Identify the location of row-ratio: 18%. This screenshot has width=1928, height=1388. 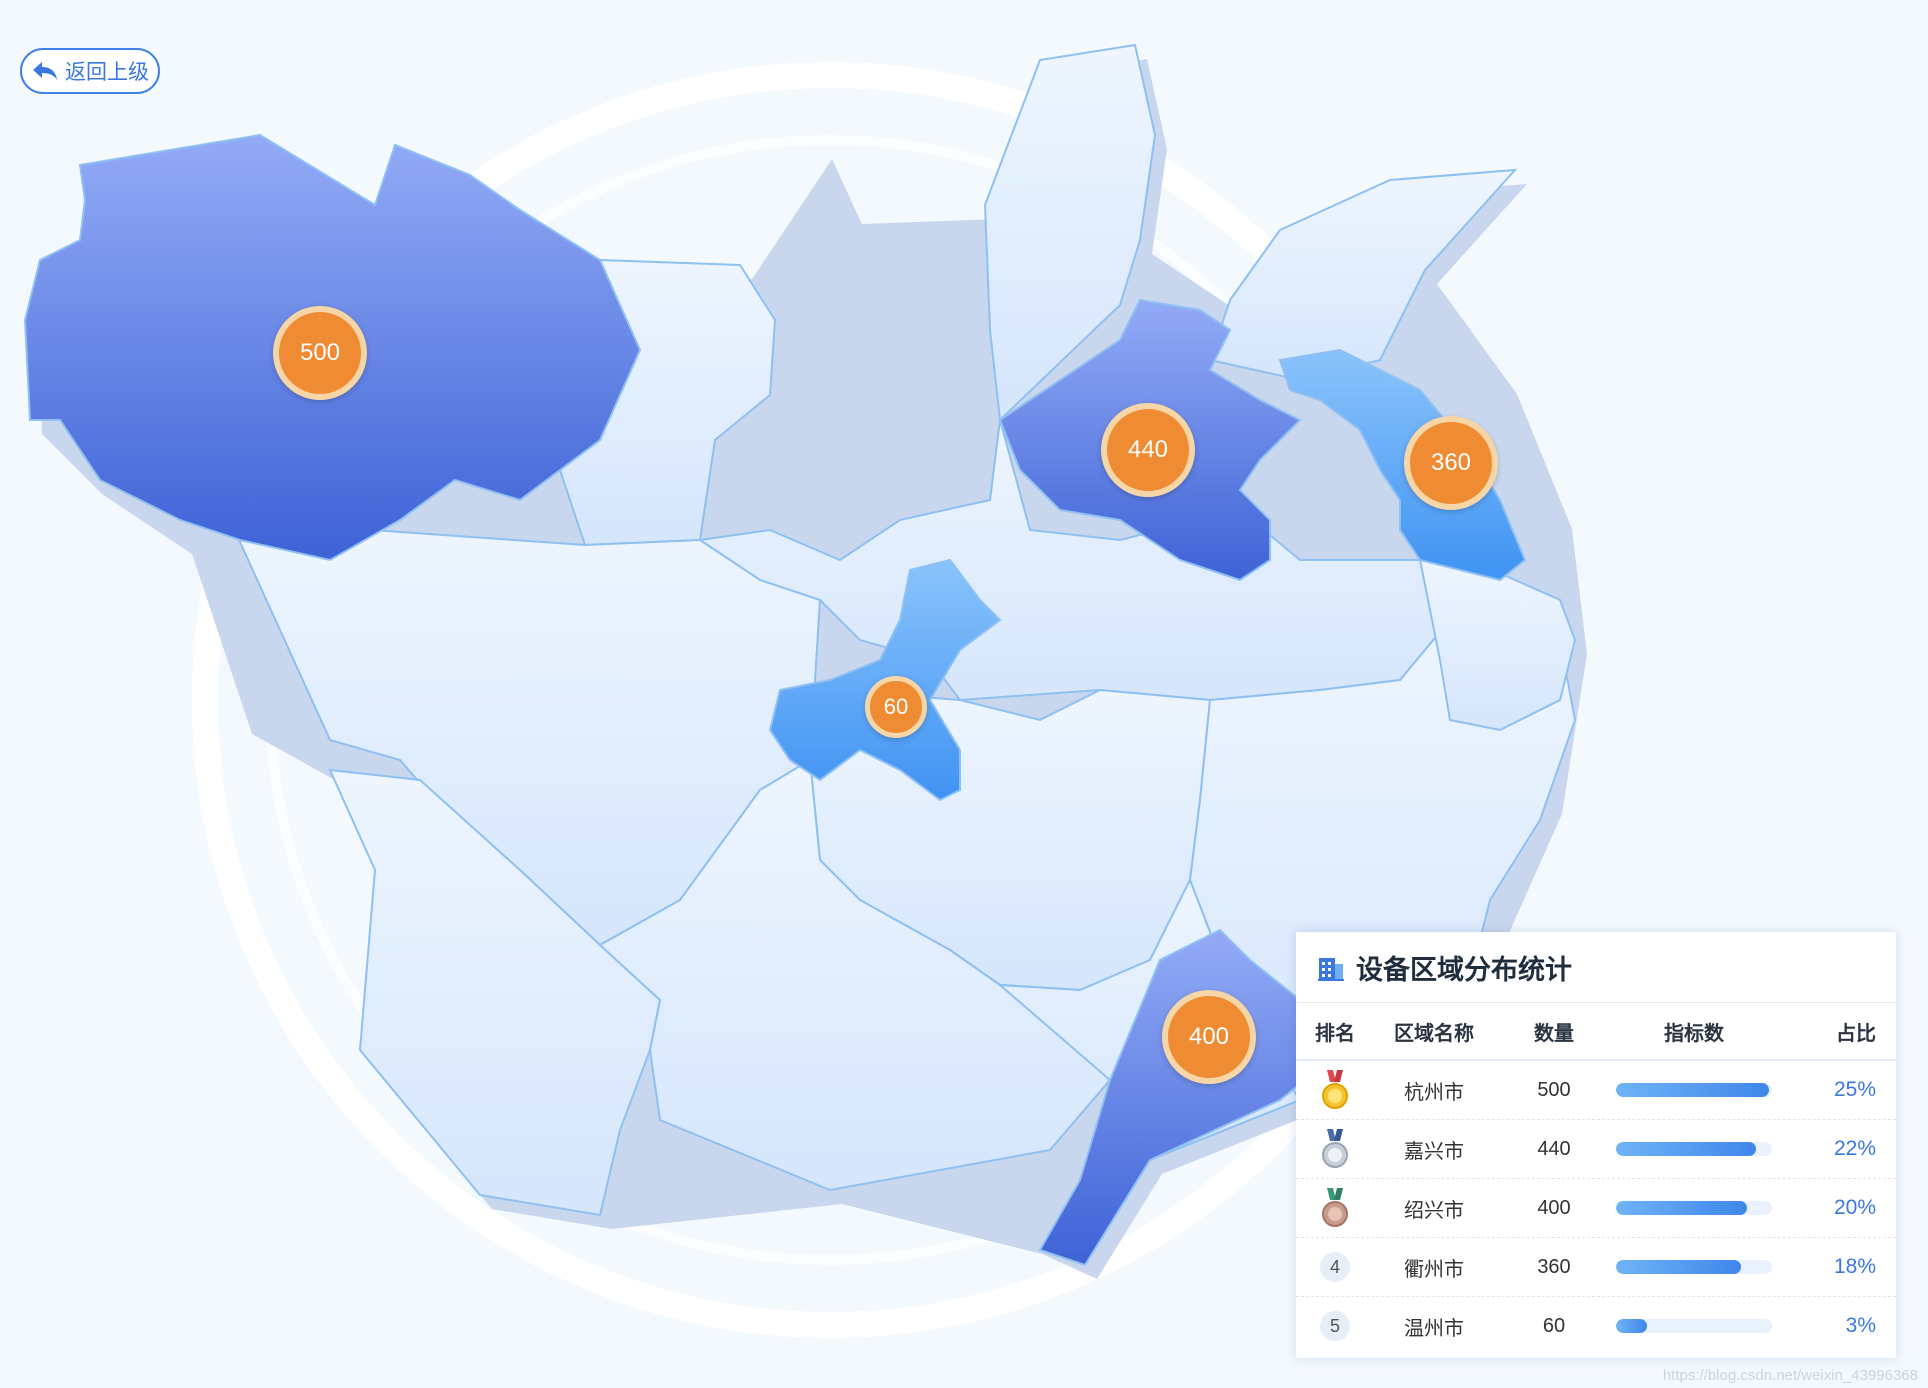
(1854, 1266).